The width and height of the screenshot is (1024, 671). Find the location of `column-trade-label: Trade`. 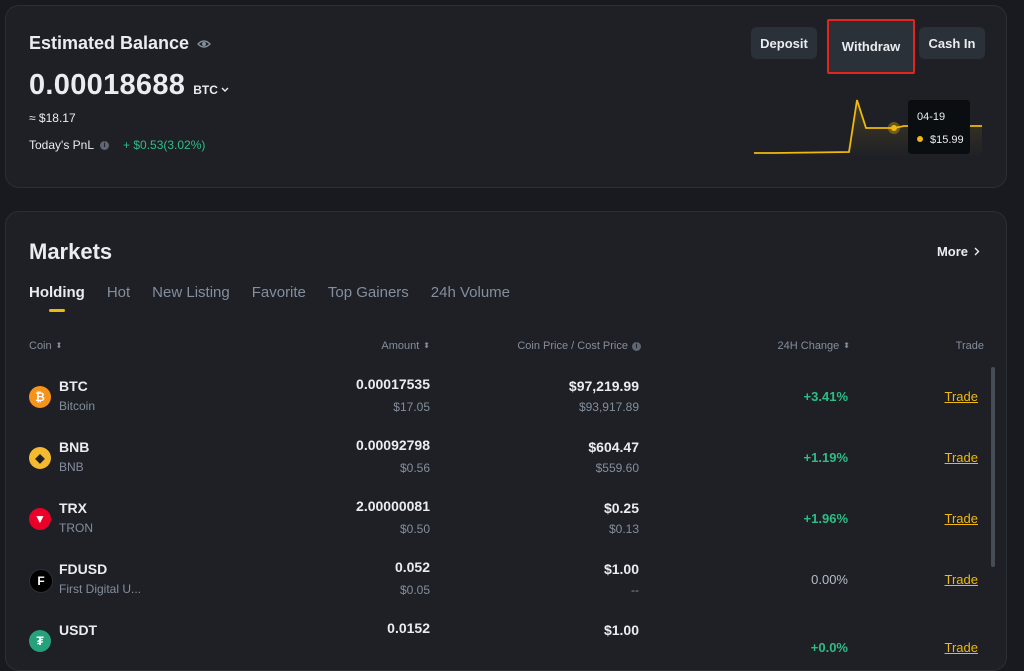

column-trade-label: Trade is located at coordinates (969, 346).